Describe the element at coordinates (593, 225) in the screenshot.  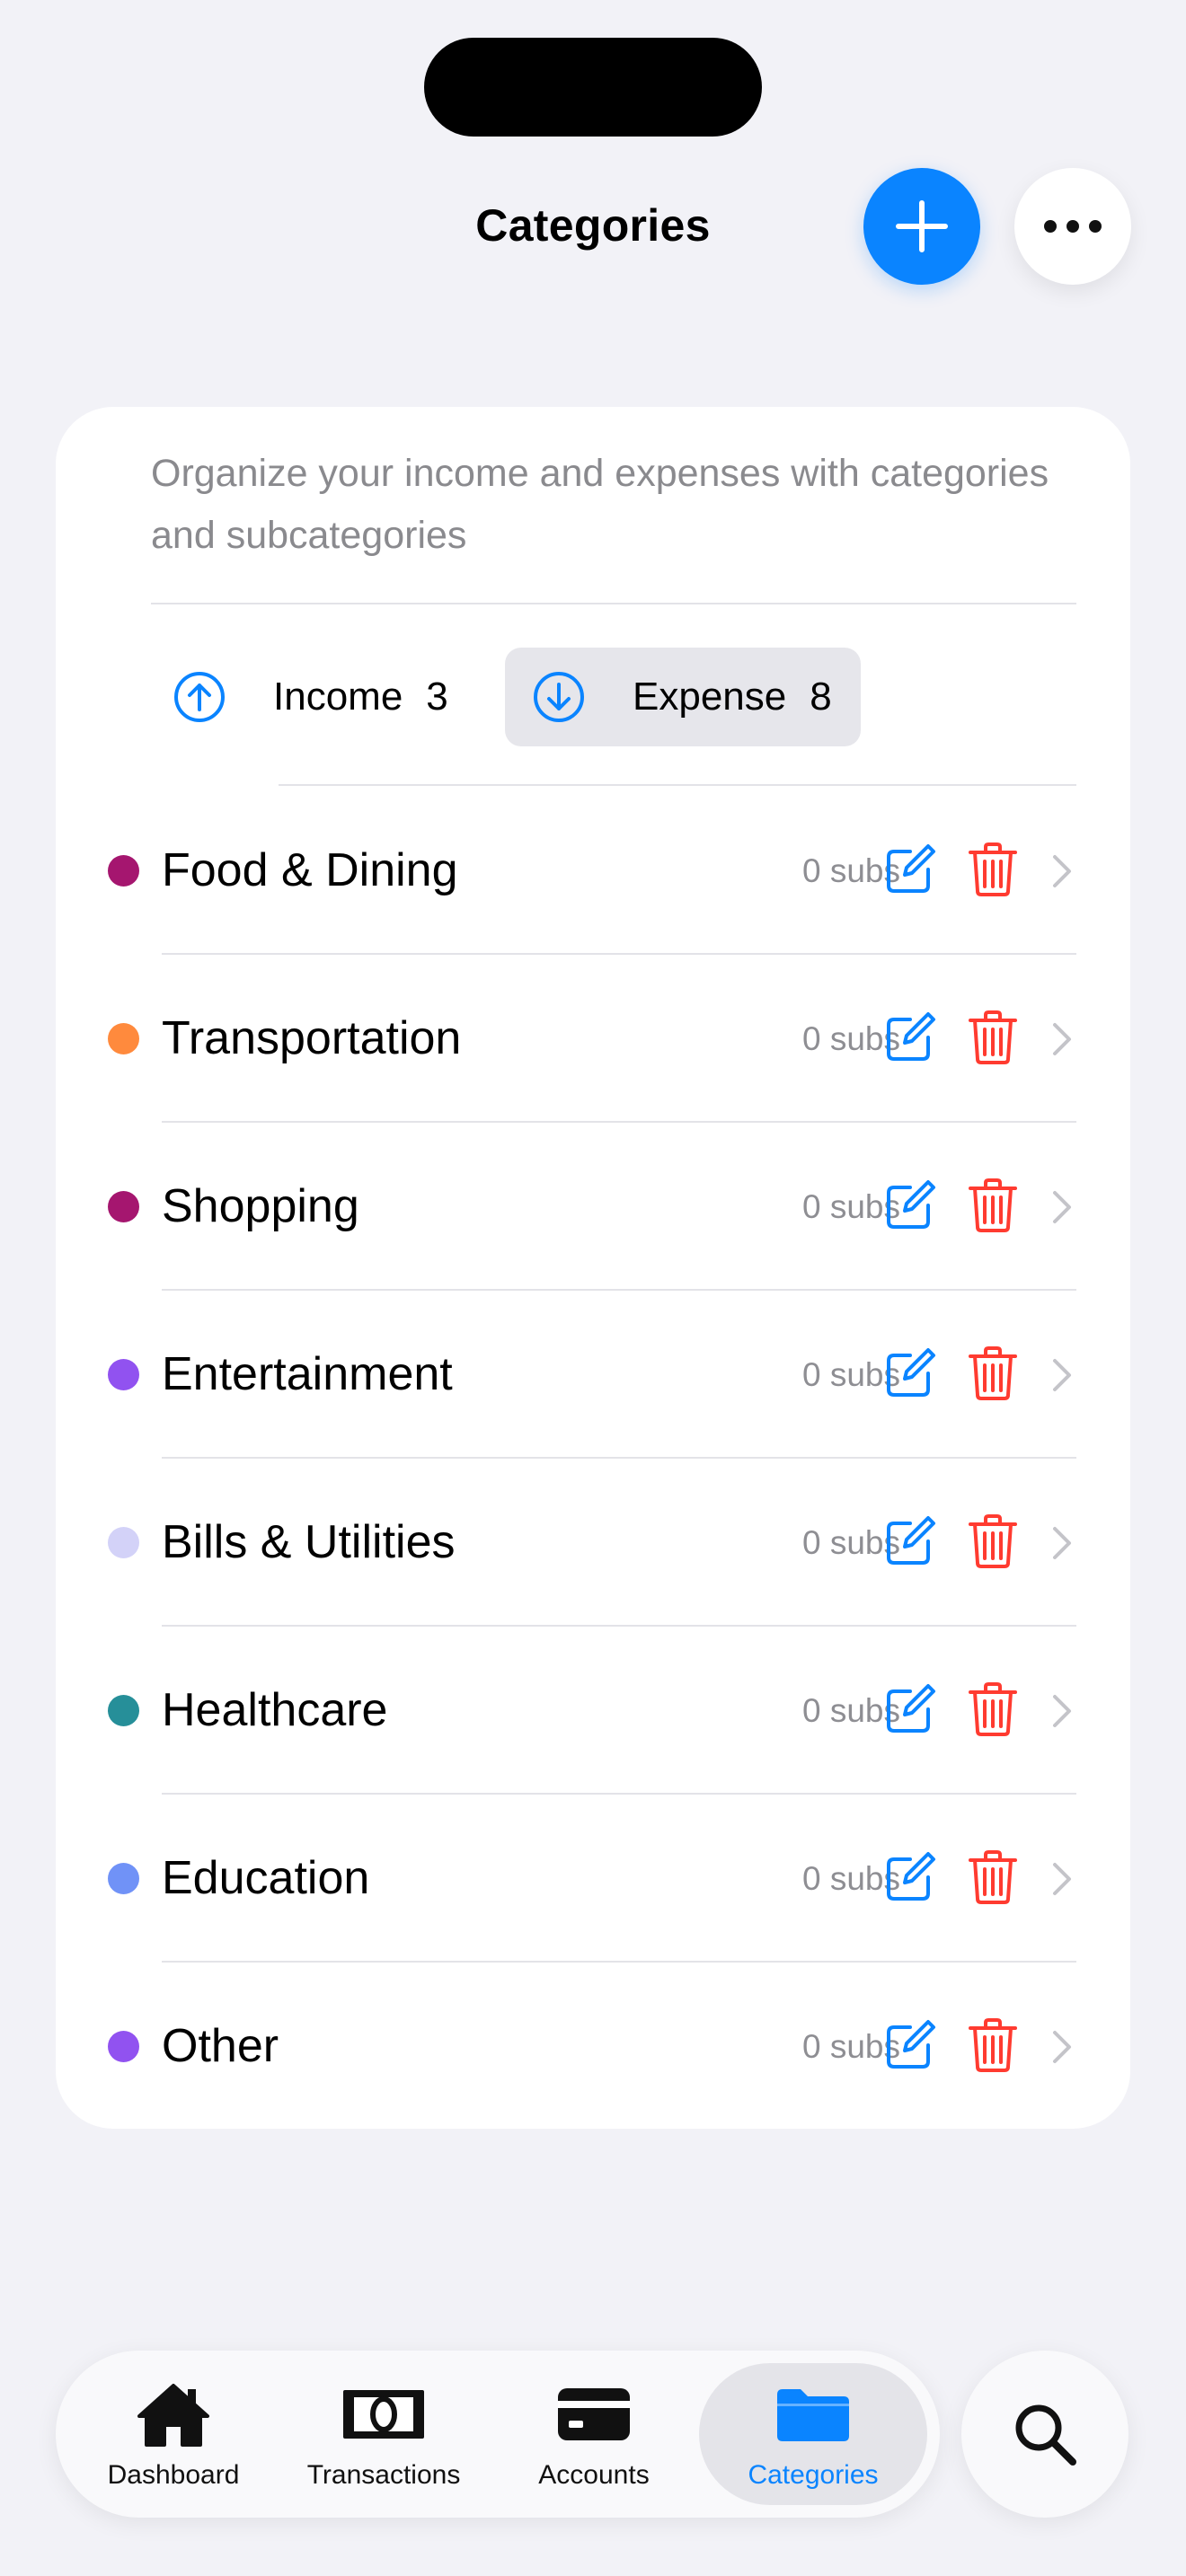
I see `page-title: Categories` at that location.